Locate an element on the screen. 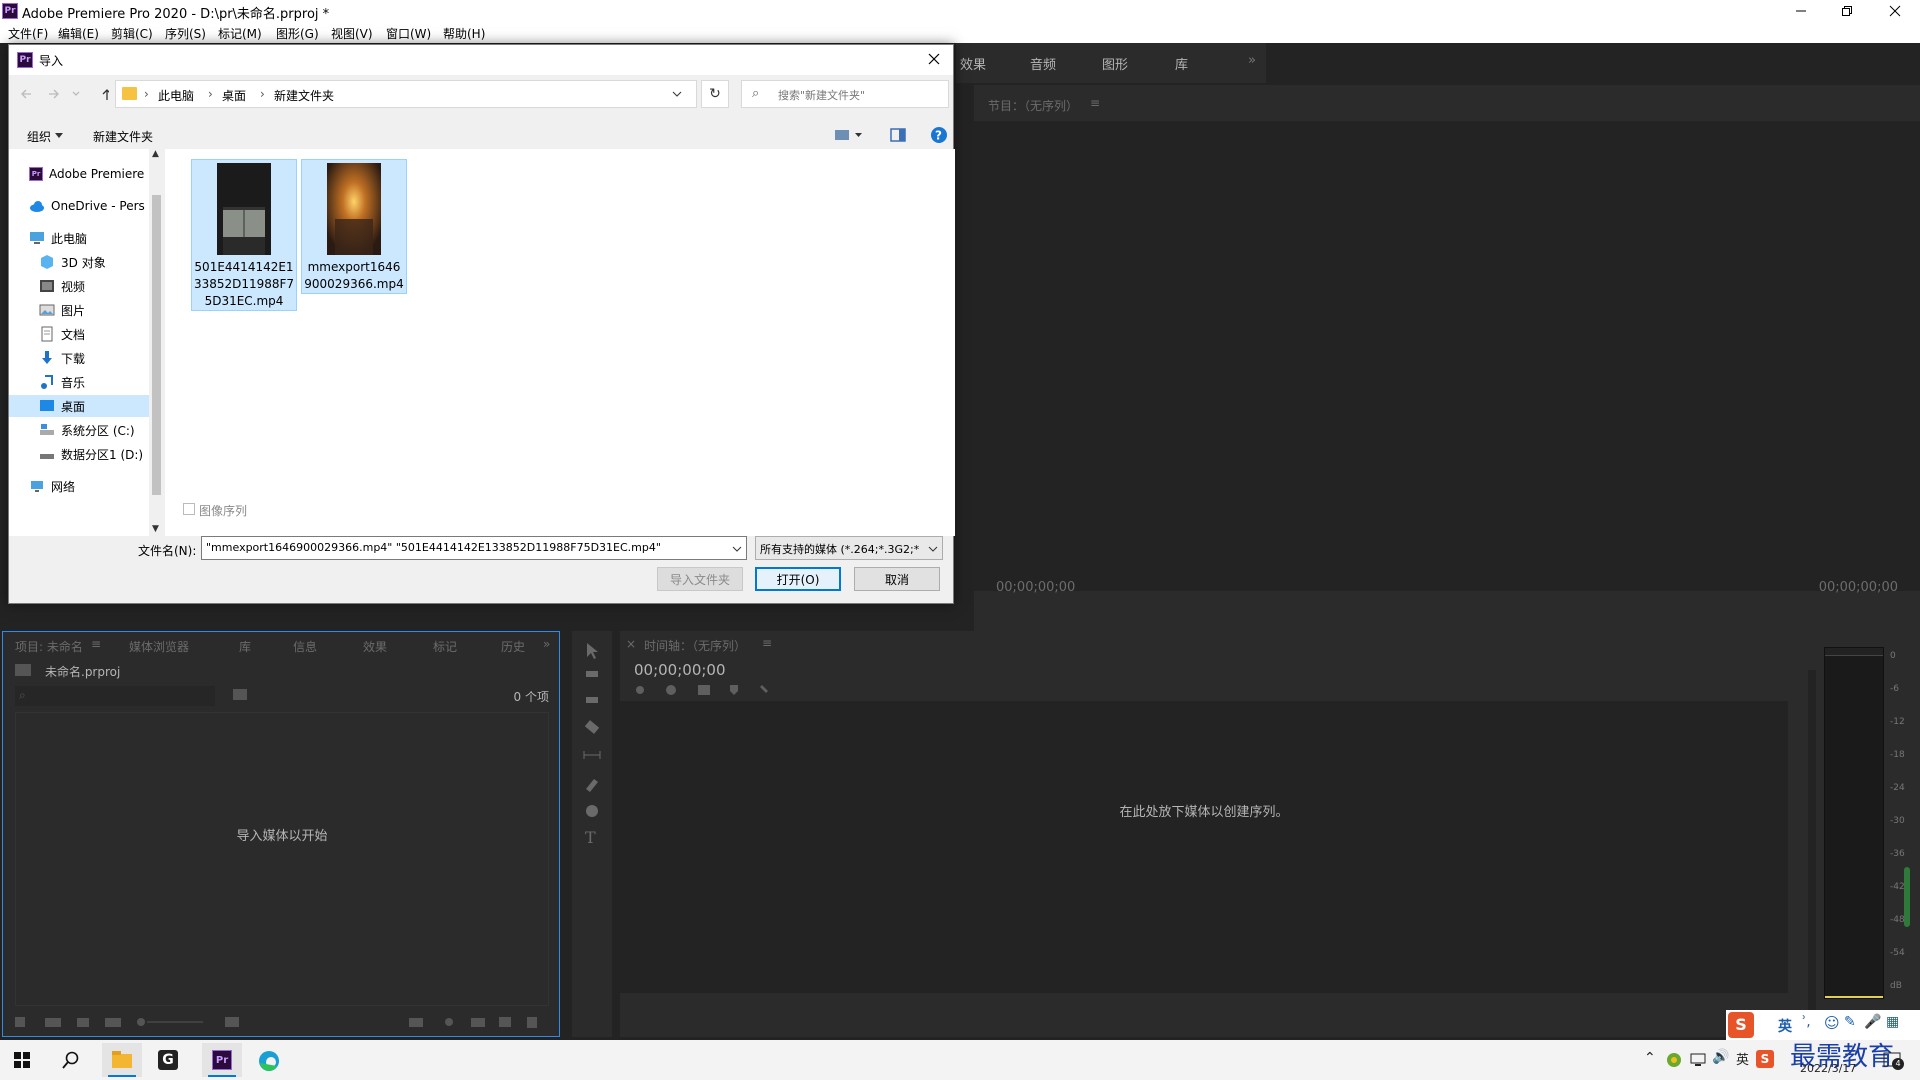 Image resolution: width=1920 pixels, height=1080 pixels. nav-item-adobe-premiere: Pr Adobe Premiere is located at coordinates (86, 174).